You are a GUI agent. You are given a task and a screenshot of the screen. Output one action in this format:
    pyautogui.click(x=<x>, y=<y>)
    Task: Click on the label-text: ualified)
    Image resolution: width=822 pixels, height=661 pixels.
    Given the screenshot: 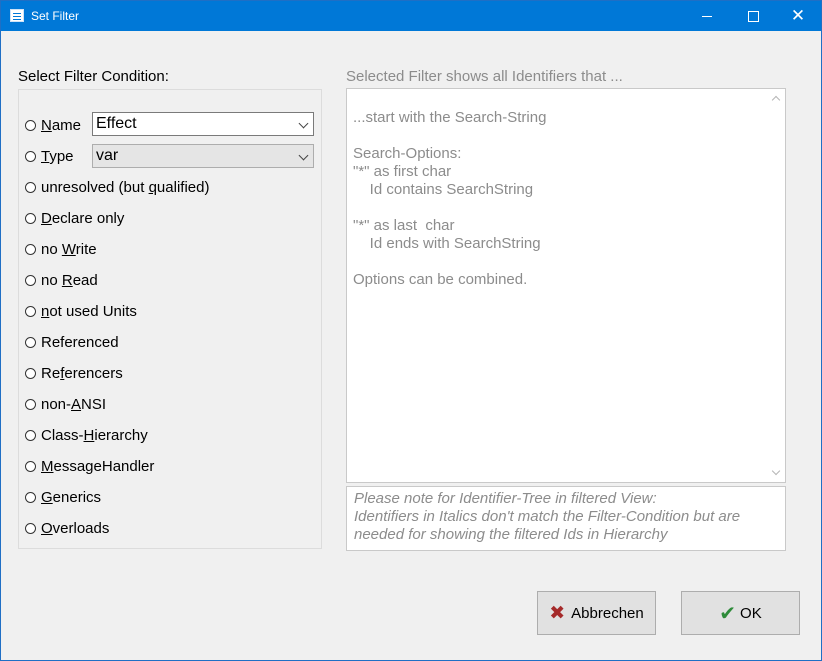 What is the action you would take?
    pyautogui.click(x=183, y=187)
    